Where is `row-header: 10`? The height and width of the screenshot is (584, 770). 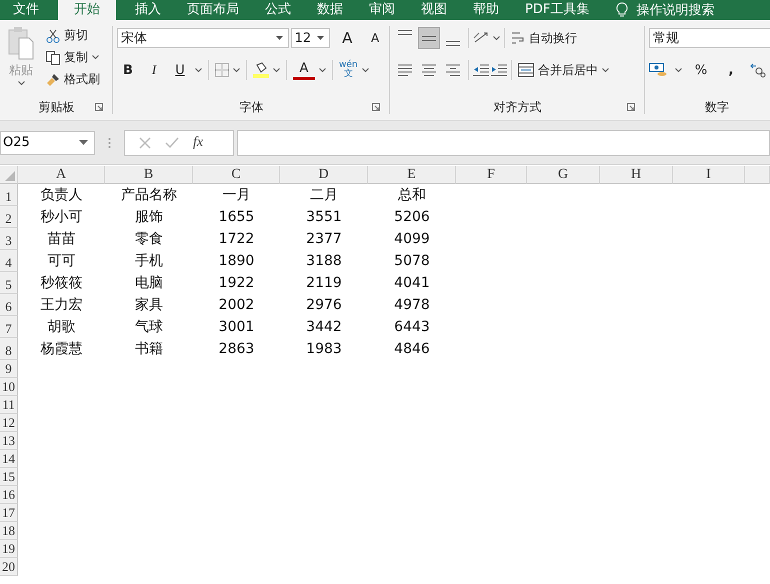
row-header: 10 is located at coordinates (9, 387).